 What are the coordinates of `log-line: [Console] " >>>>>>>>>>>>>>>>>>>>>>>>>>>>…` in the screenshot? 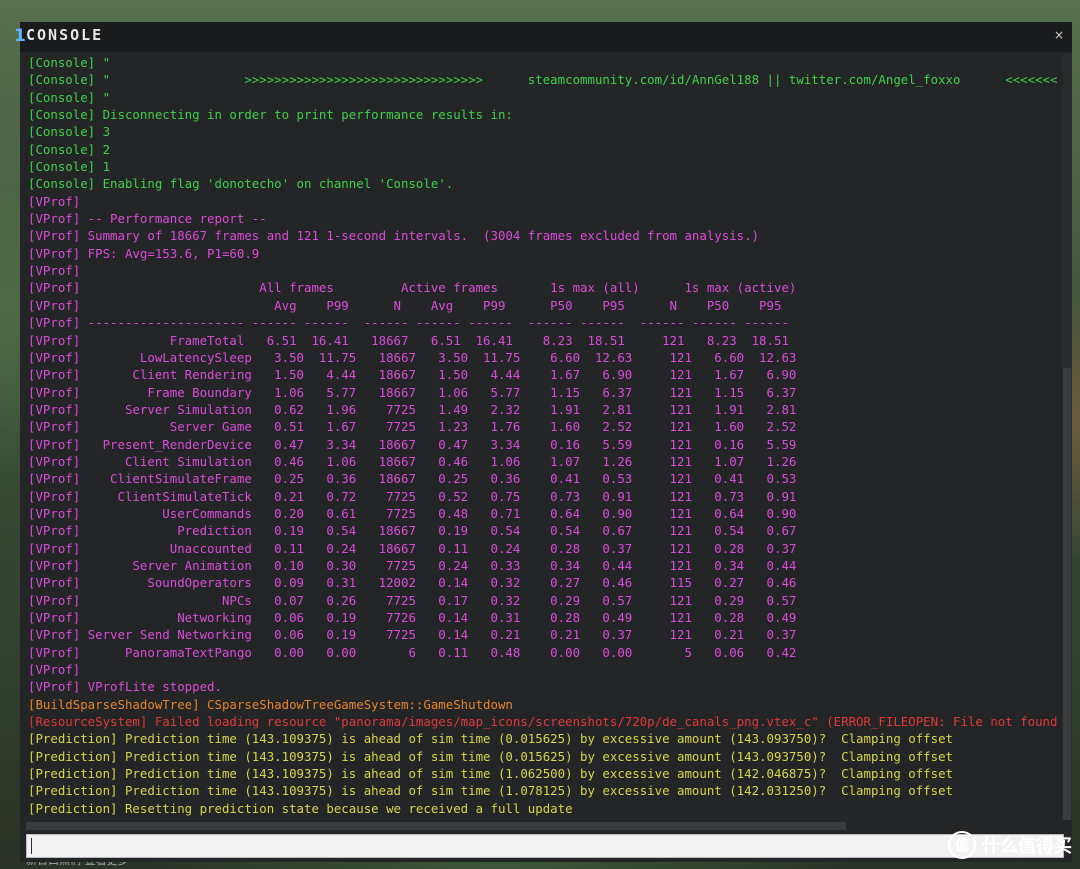 It's located at (543, 80).